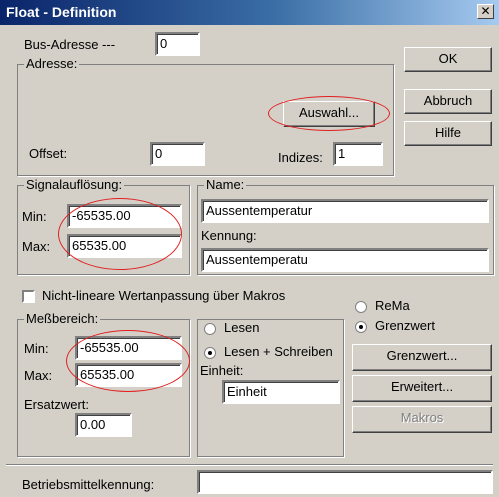 The width and height of the screenshot is (499, 497). Describe the element at coordinates (177, 154) in the screenshot. I see `offset-input: 0` at that location.